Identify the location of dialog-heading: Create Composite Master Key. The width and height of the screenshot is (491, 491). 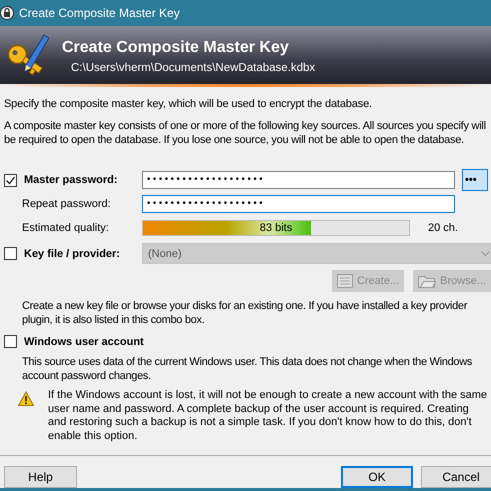
(176, 47).